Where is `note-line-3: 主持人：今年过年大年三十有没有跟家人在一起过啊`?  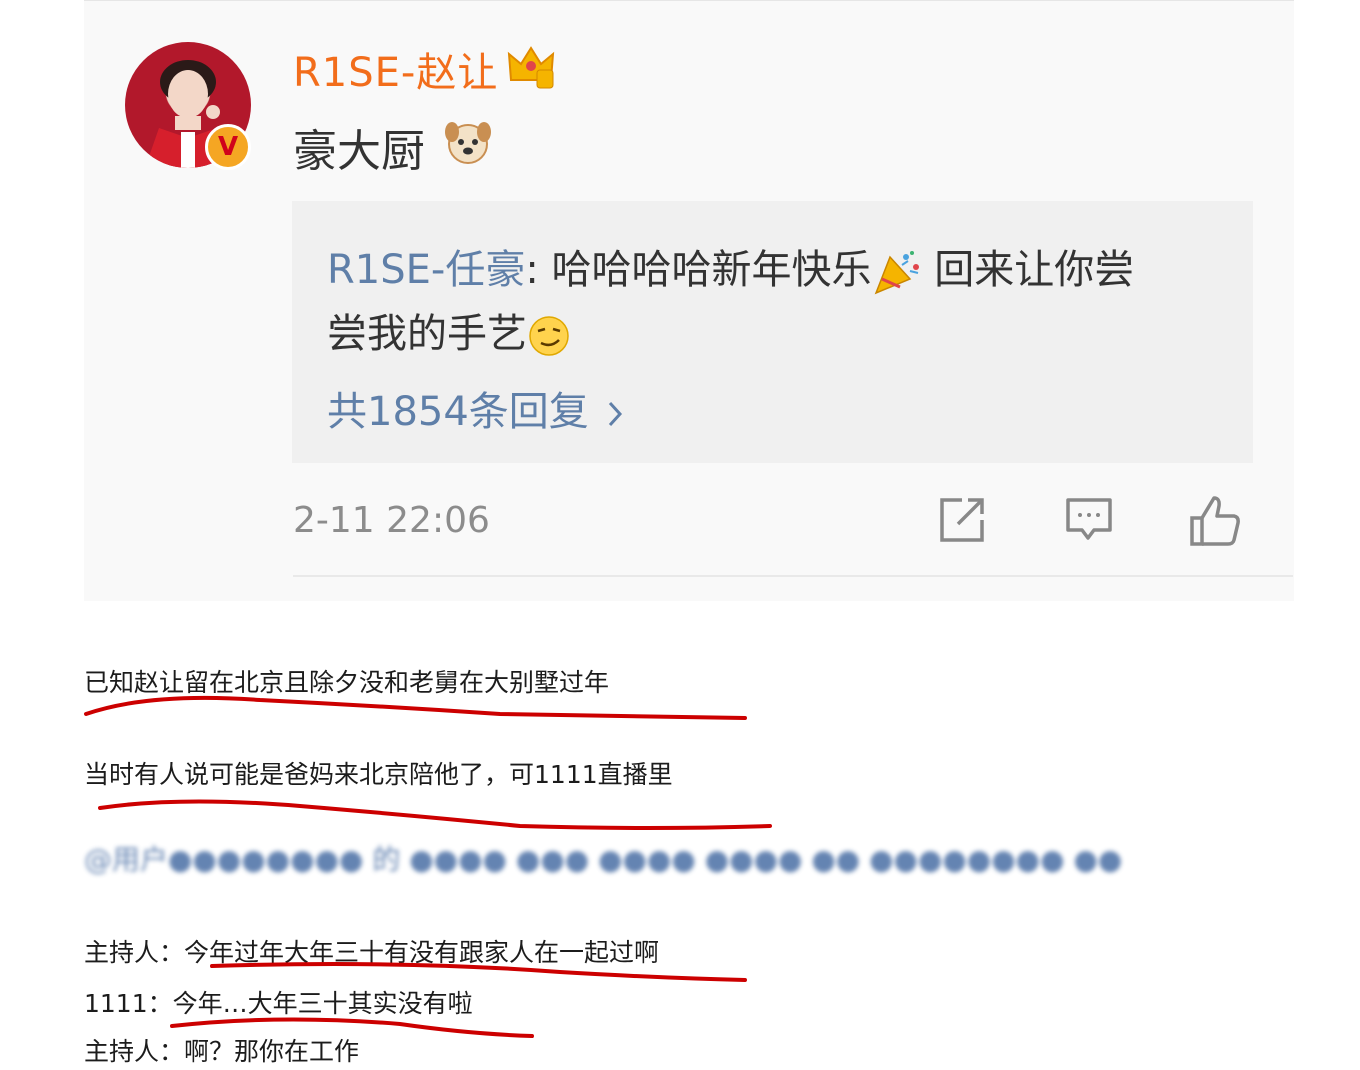
note-line-3: 主持人：今年过年大年三十有没有跟家人在一起过啊 is located at coordinates (372, 952).